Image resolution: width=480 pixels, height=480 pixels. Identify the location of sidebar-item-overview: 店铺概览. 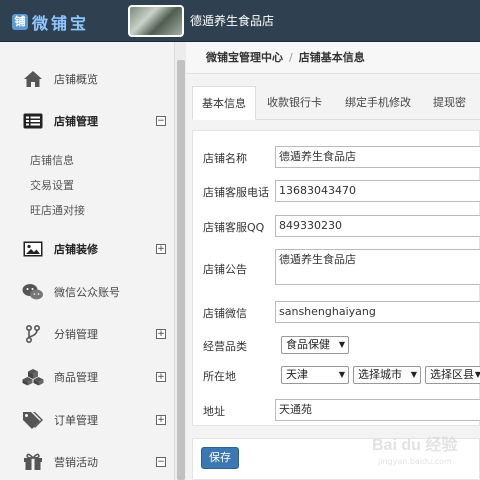
(87, 79).